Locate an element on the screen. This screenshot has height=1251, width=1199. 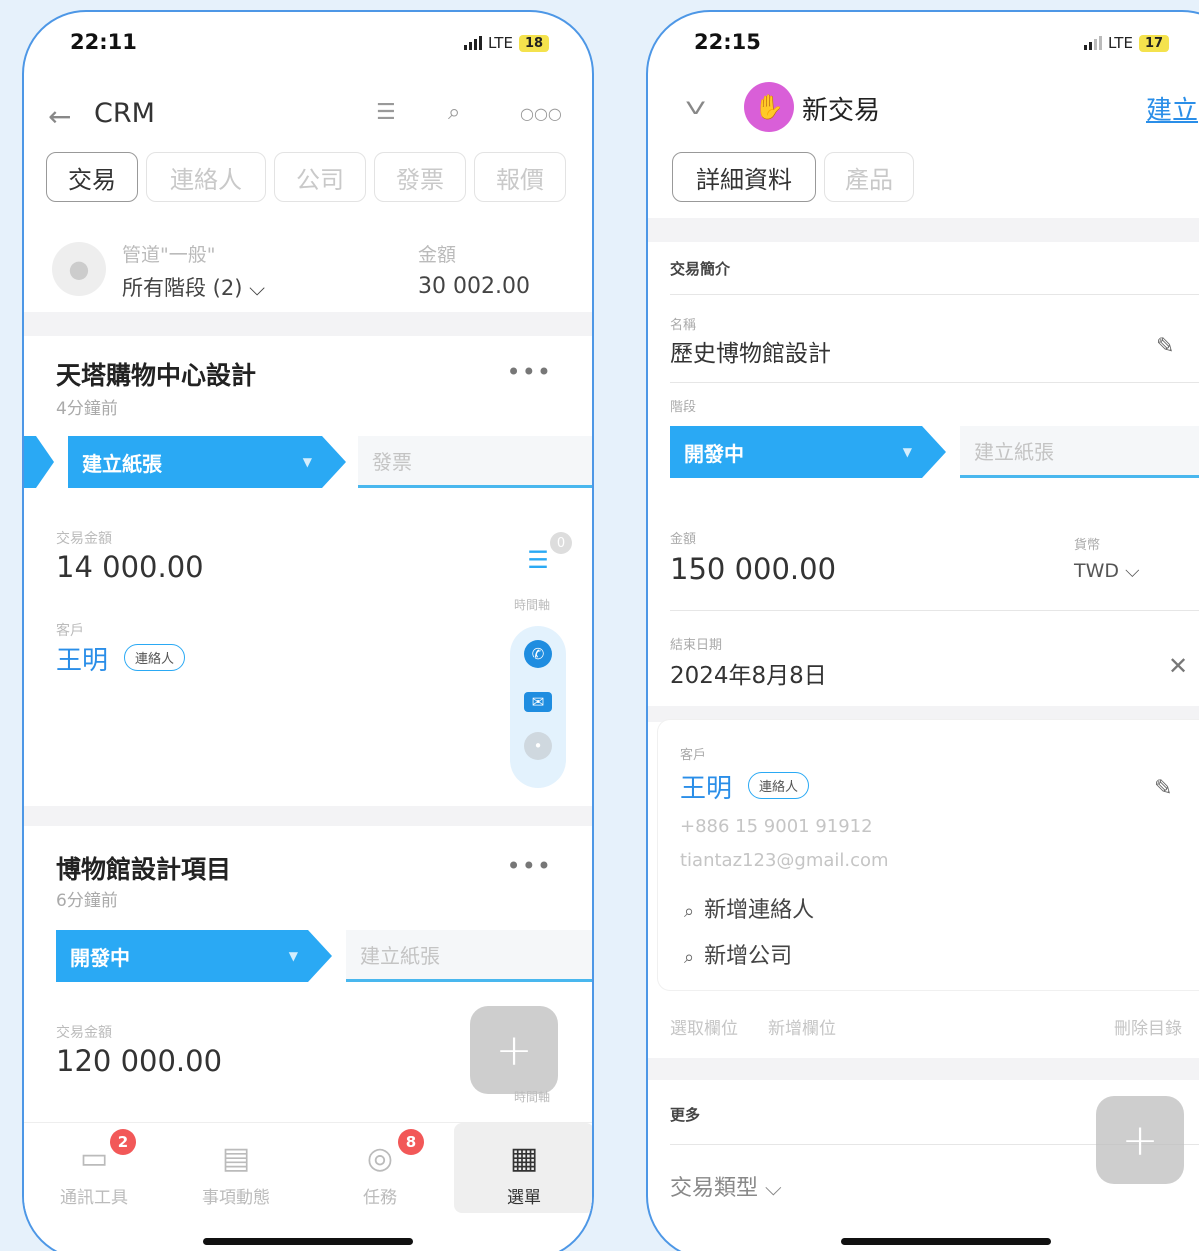
deal-amount: 120 000.00 is located at coordinates (139, 1061).